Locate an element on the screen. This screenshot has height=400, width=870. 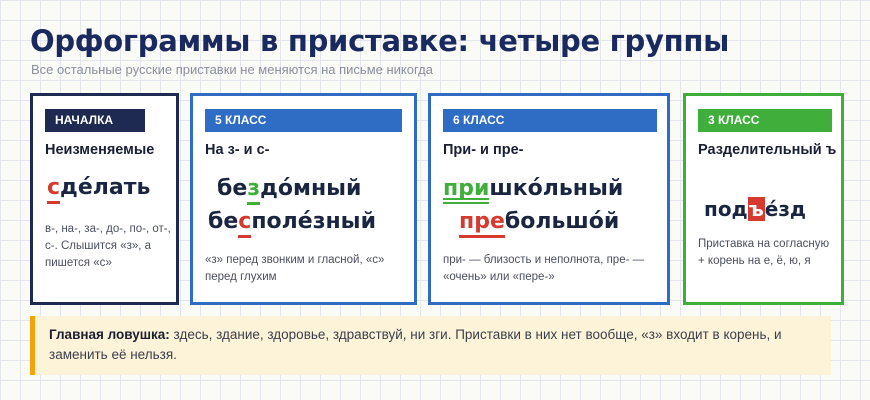
word-rest: до́мный is located at coordinates (311, 188).